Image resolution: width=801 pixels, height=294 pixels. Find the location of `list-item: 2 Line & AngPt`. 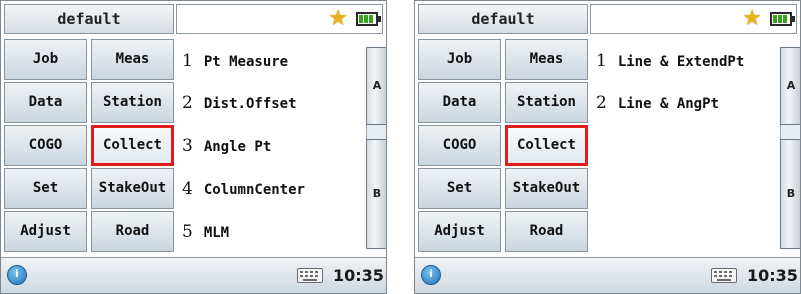

list-item: 2 Line & AngPt is located at coordinates (657, 103).